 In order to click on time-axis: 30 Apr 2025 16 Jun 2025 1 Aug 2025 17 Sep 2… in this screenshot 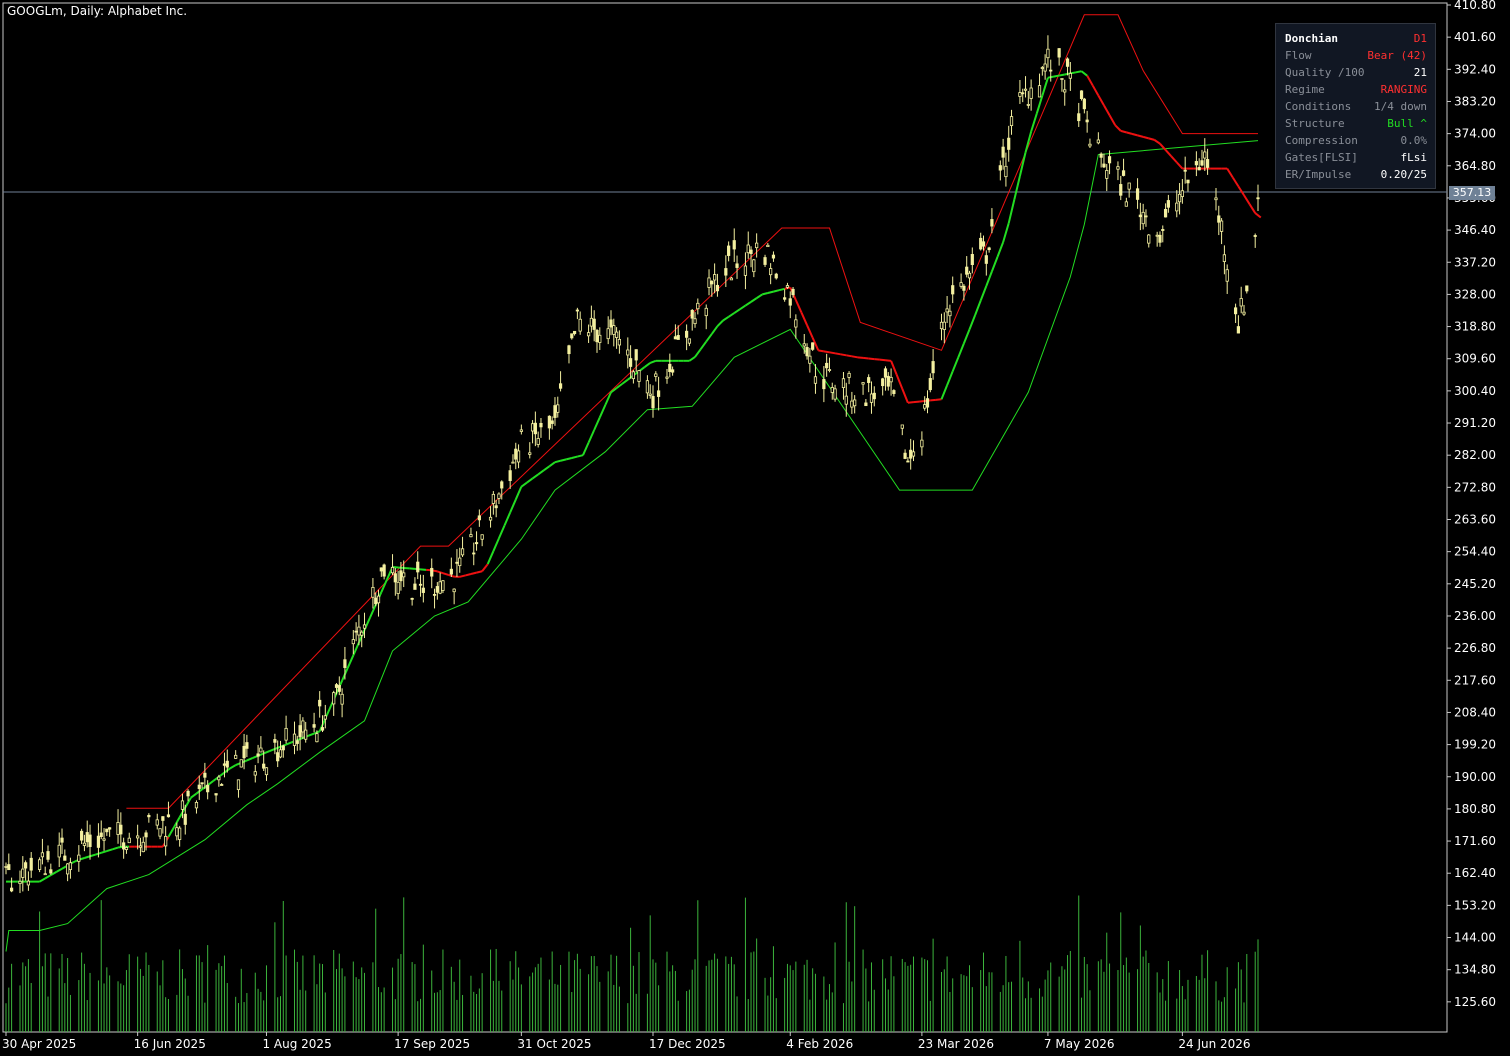, I will do `click(626, 1041)`.